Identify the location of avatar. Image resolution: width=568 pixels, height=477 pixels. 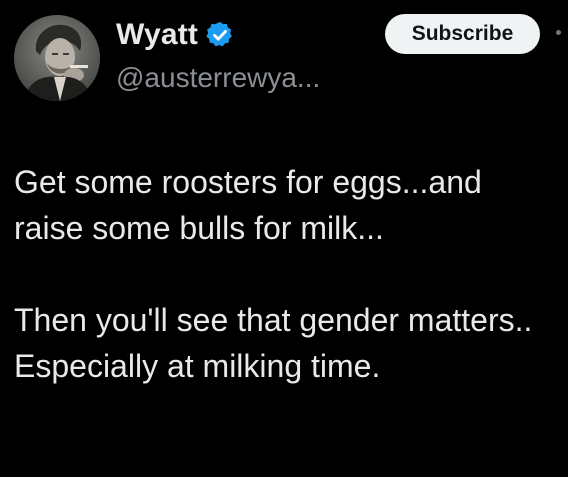
(57, 58).